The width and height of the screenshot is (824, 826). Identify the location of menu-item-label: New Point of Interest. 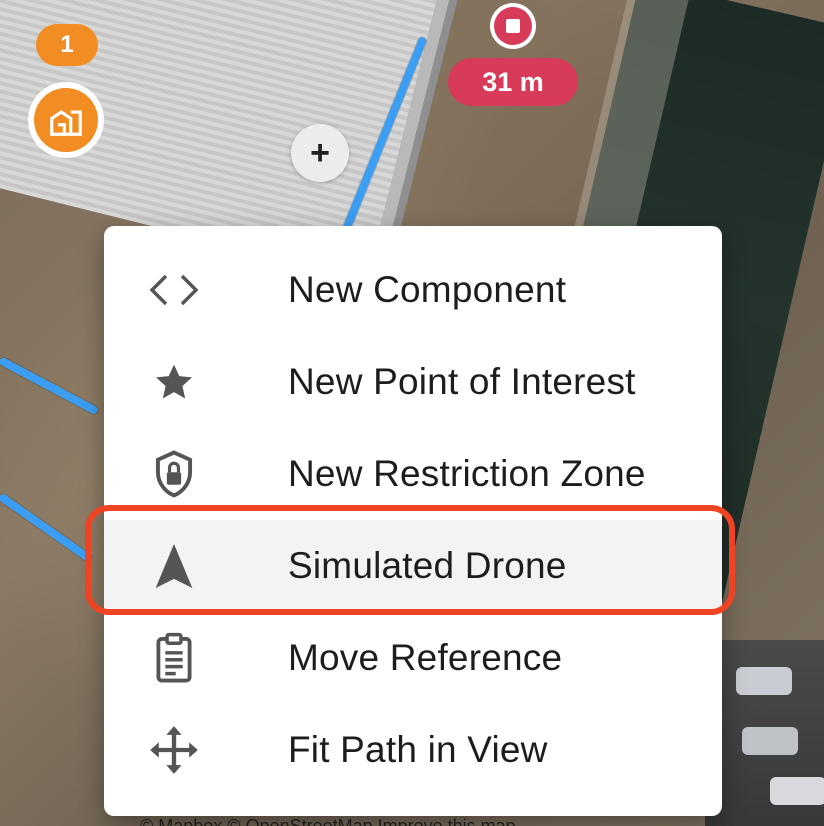
(462, 381).